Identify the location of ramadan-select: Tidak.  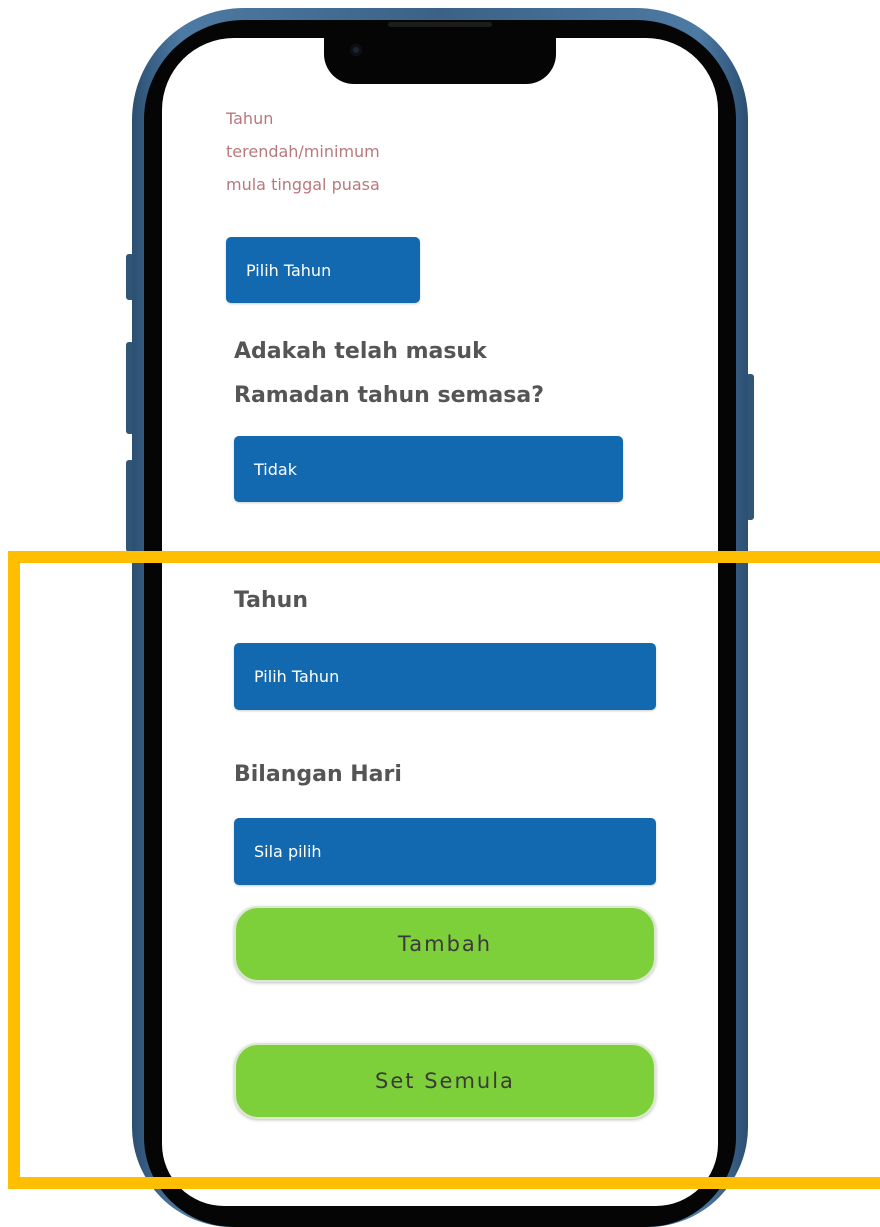
(428, 469).